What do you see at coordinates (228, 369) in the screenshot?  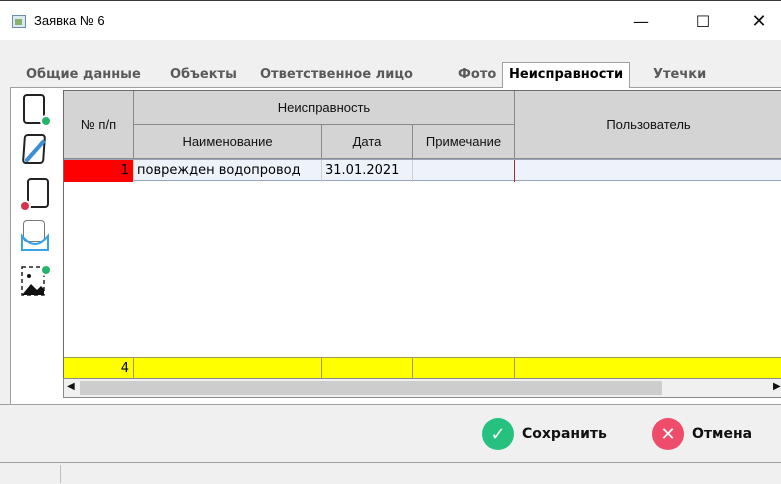 I see `summary-name` at bounding box center [228, 369].